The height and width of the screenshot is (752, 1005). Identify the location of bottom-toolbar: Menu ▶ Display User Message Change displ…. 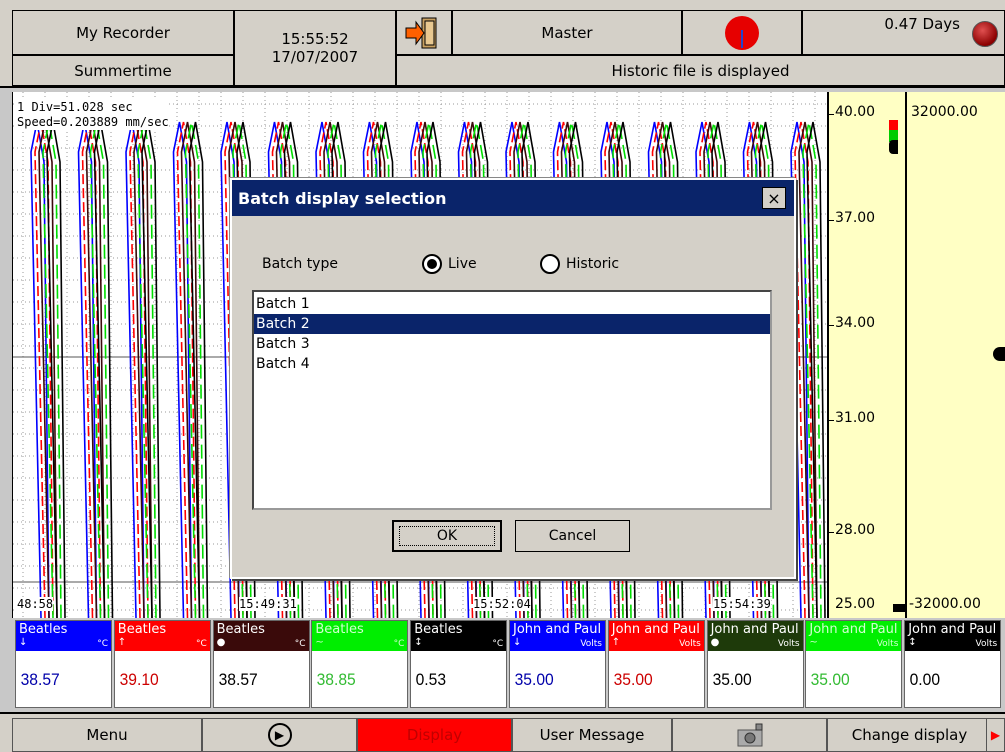
(502, 732).